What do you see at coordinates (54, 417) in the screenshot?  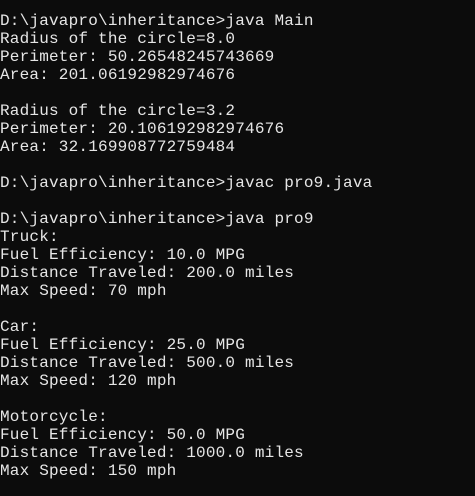 I see `output-line: Motorcycle:` at bounding box center [54, 417].